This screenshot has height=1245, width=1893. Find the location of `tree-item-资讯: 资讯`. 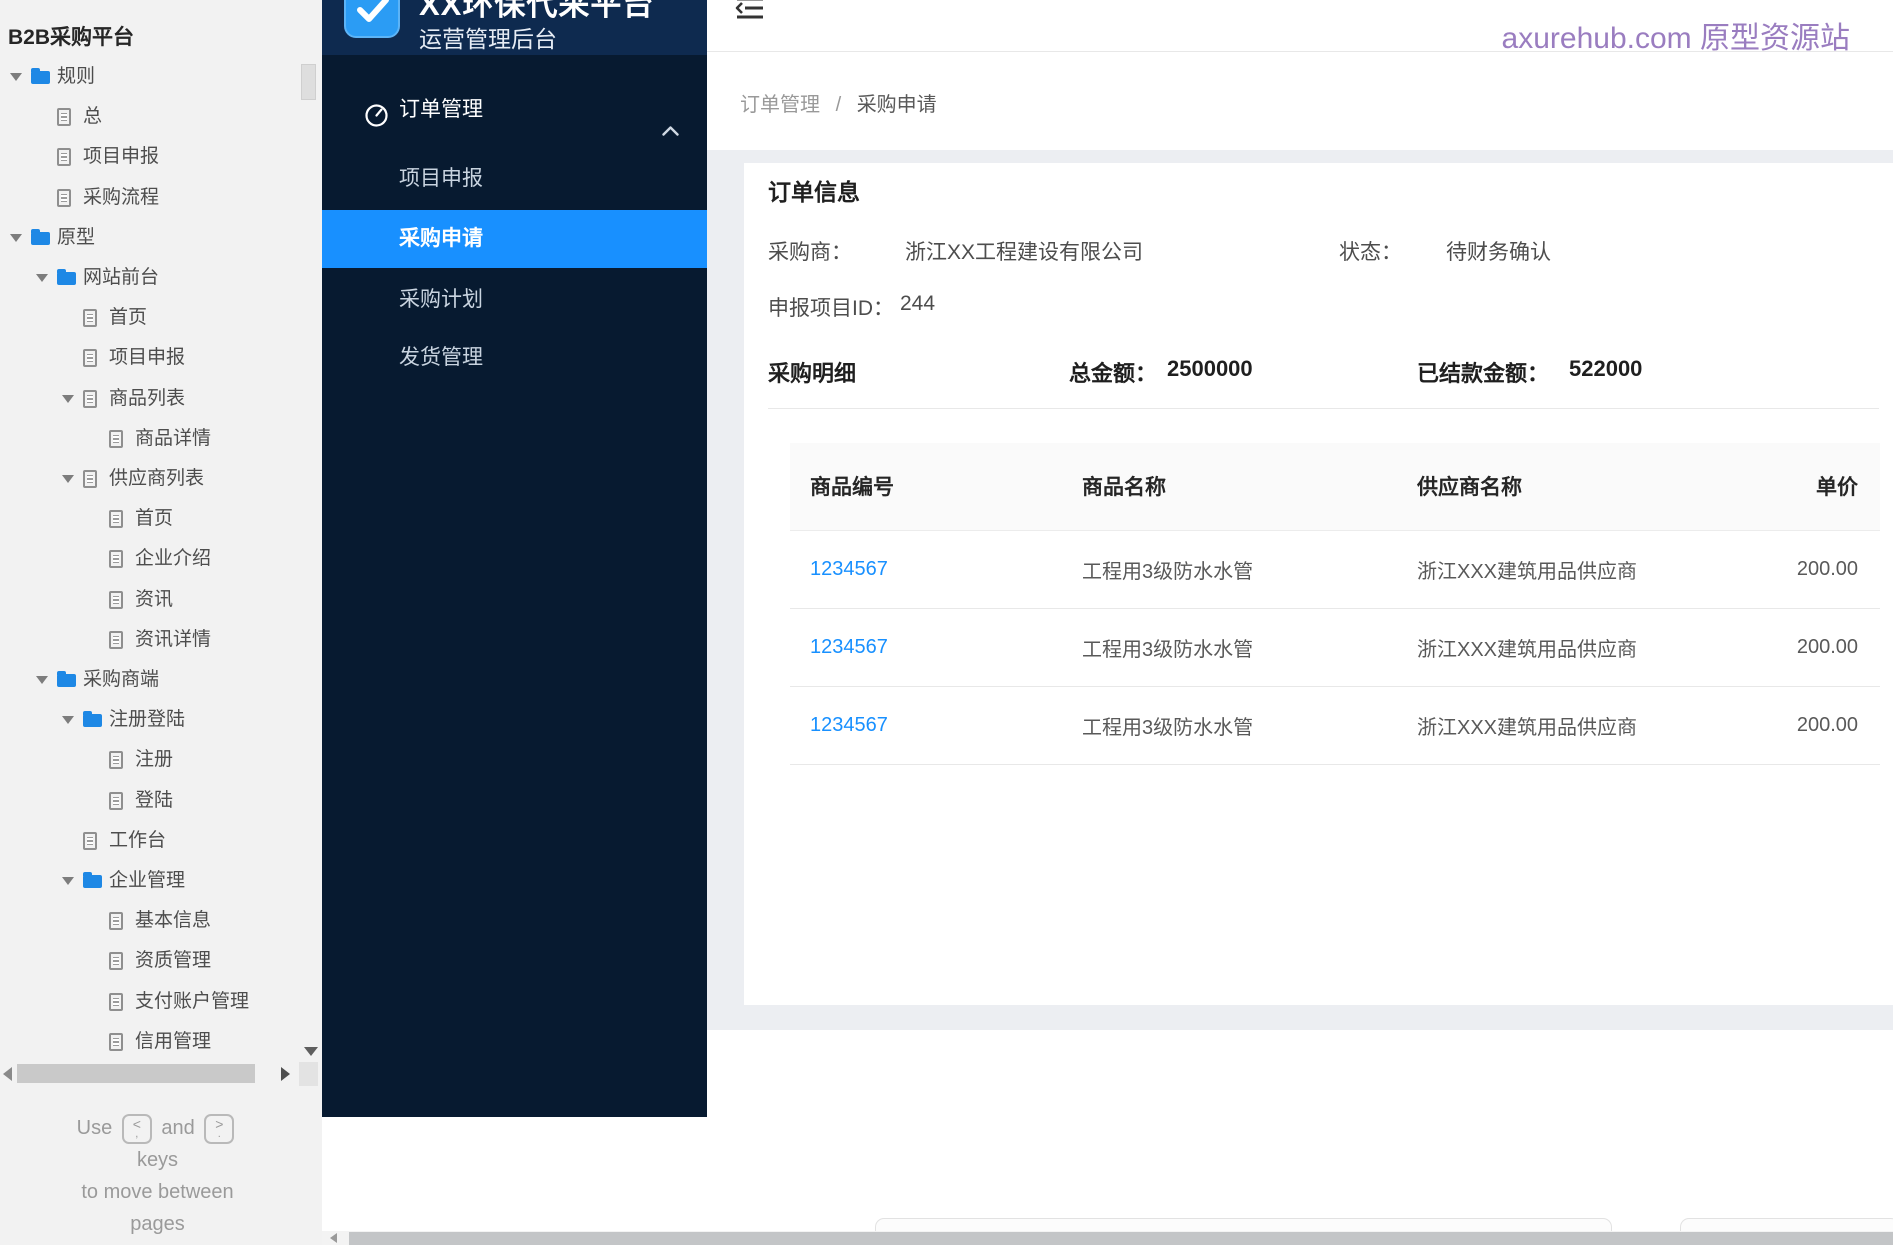

tree-item-资讯: 资讯 is located at coordinates (150, 600).